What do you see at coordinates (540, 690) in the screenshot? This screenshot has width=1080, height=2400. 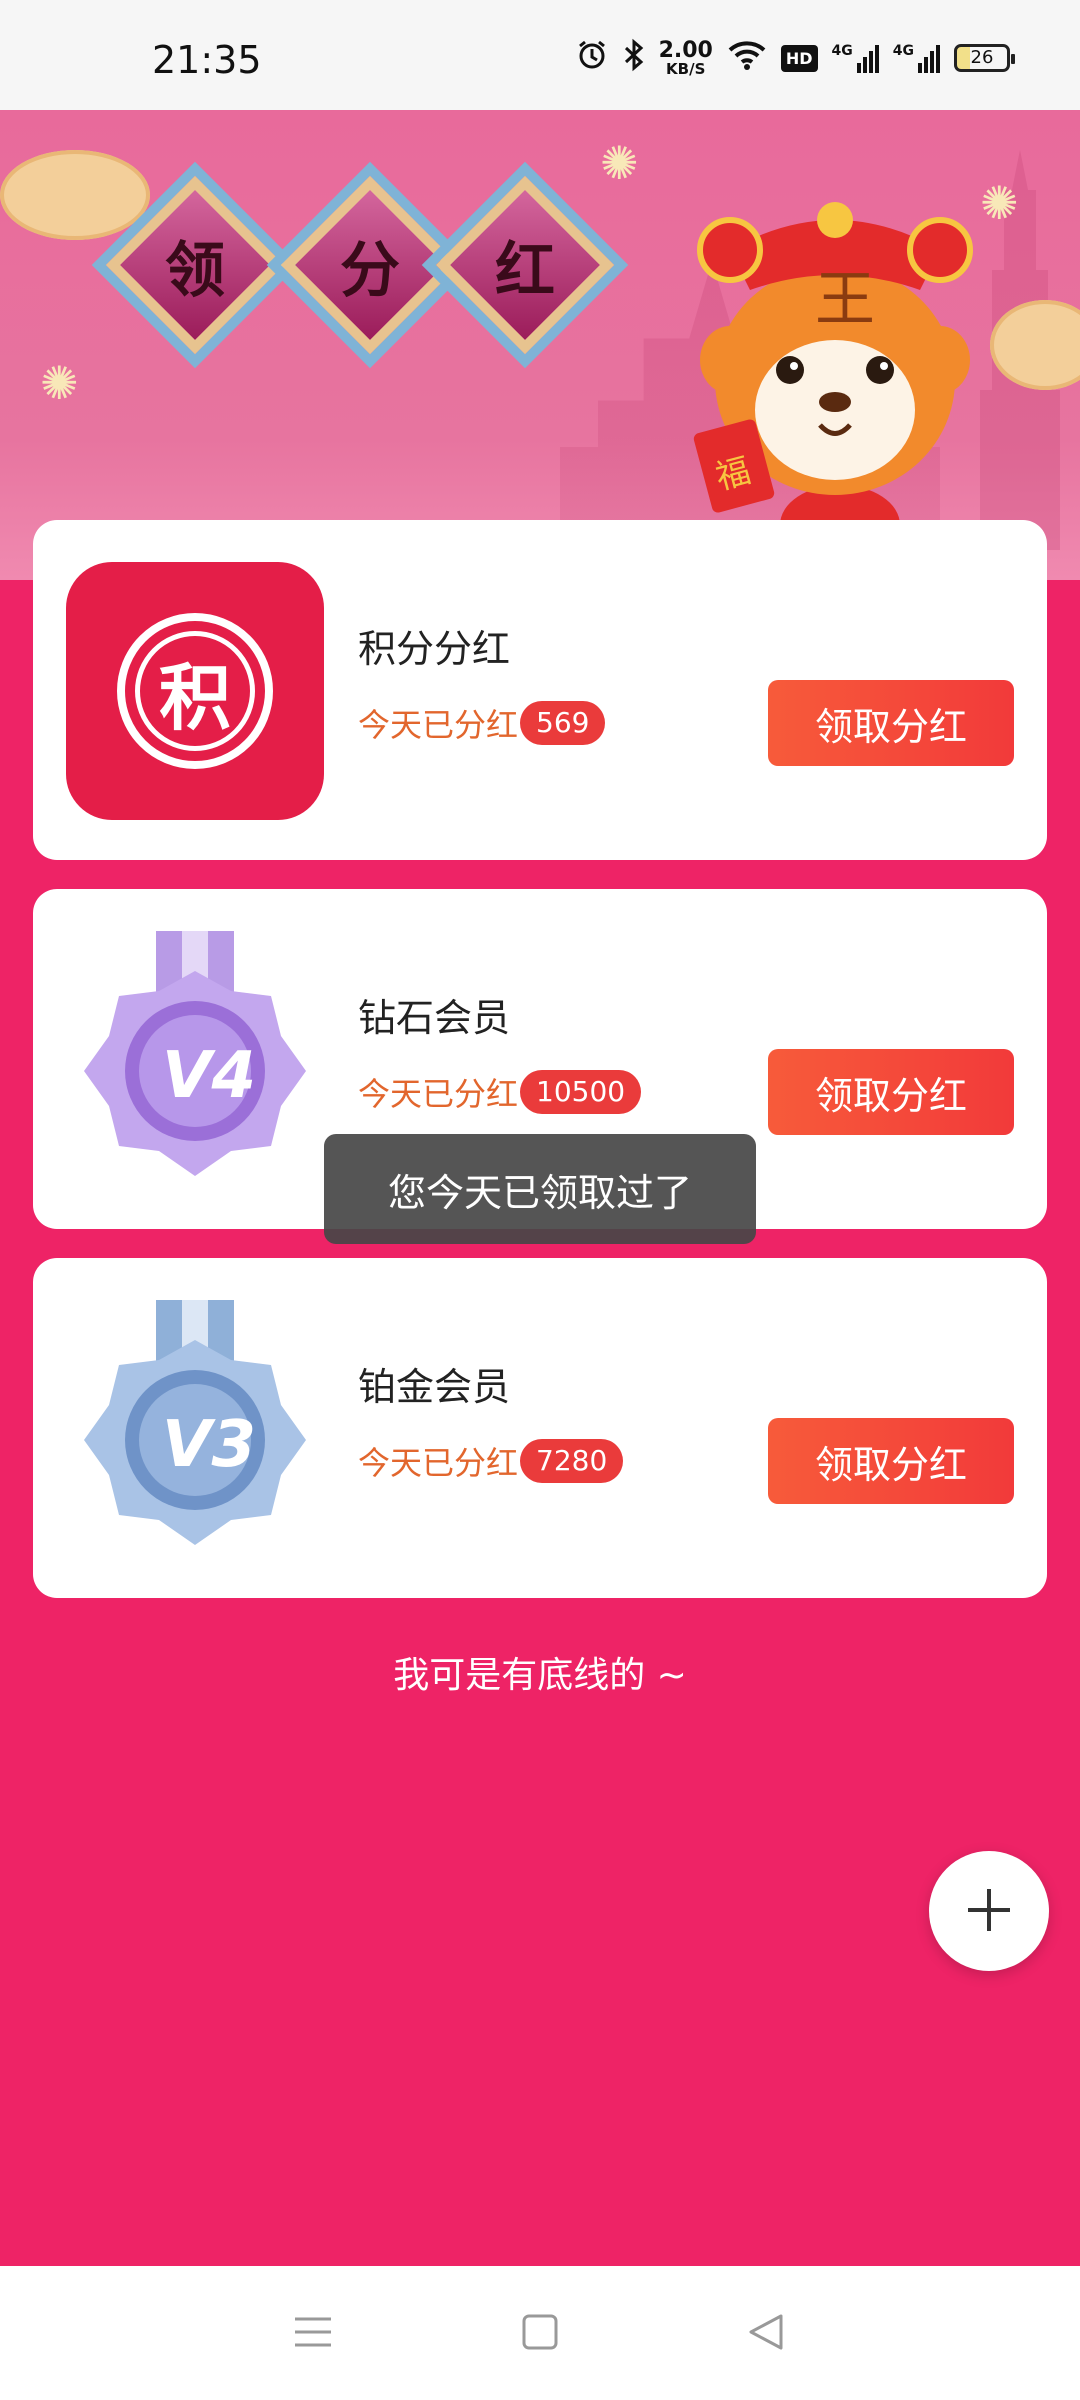 I see `bonus-card-points: 积 积分分红 今天已分红 569 领取分红` at bounding box center [540, 690].